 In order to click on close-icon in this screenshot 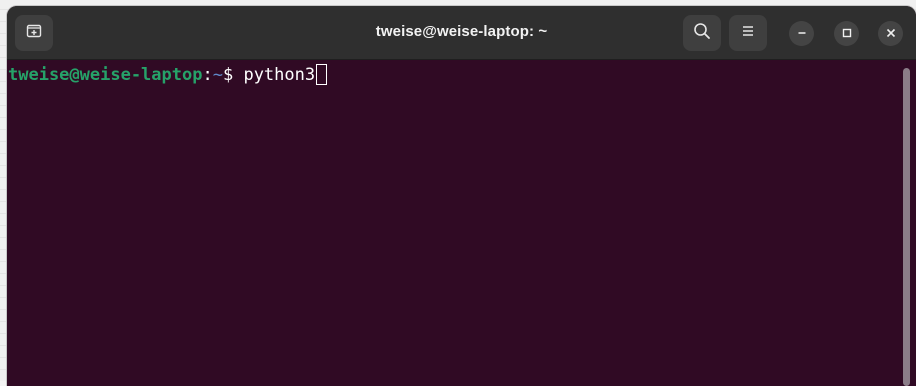, I will do `click(891, 34)`.